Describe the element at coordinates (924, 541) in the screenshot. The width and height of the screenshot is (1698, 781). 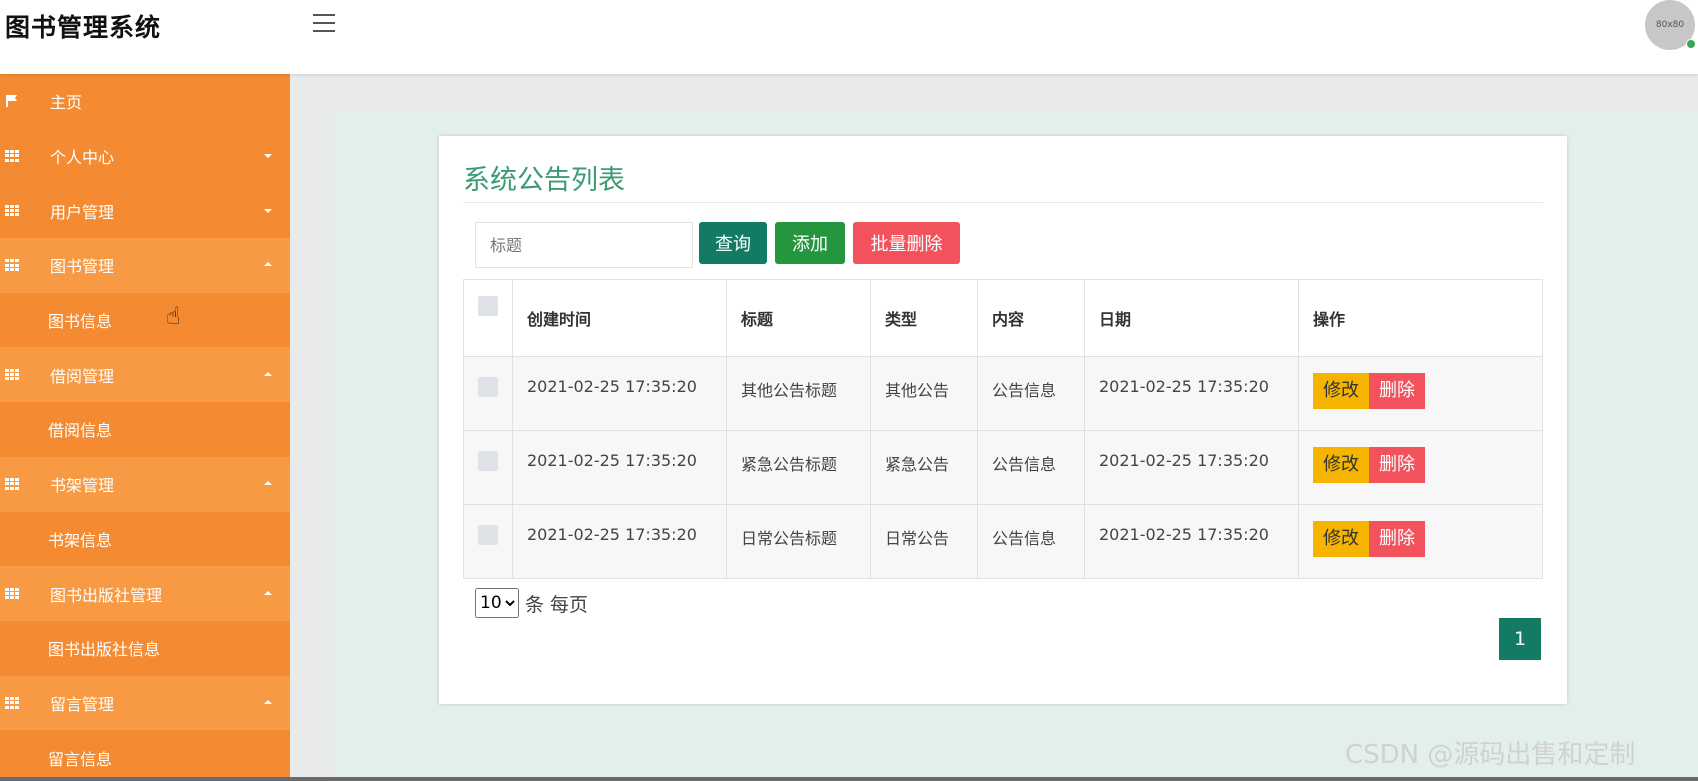
I see `cell-type: 日常公告` at that location.